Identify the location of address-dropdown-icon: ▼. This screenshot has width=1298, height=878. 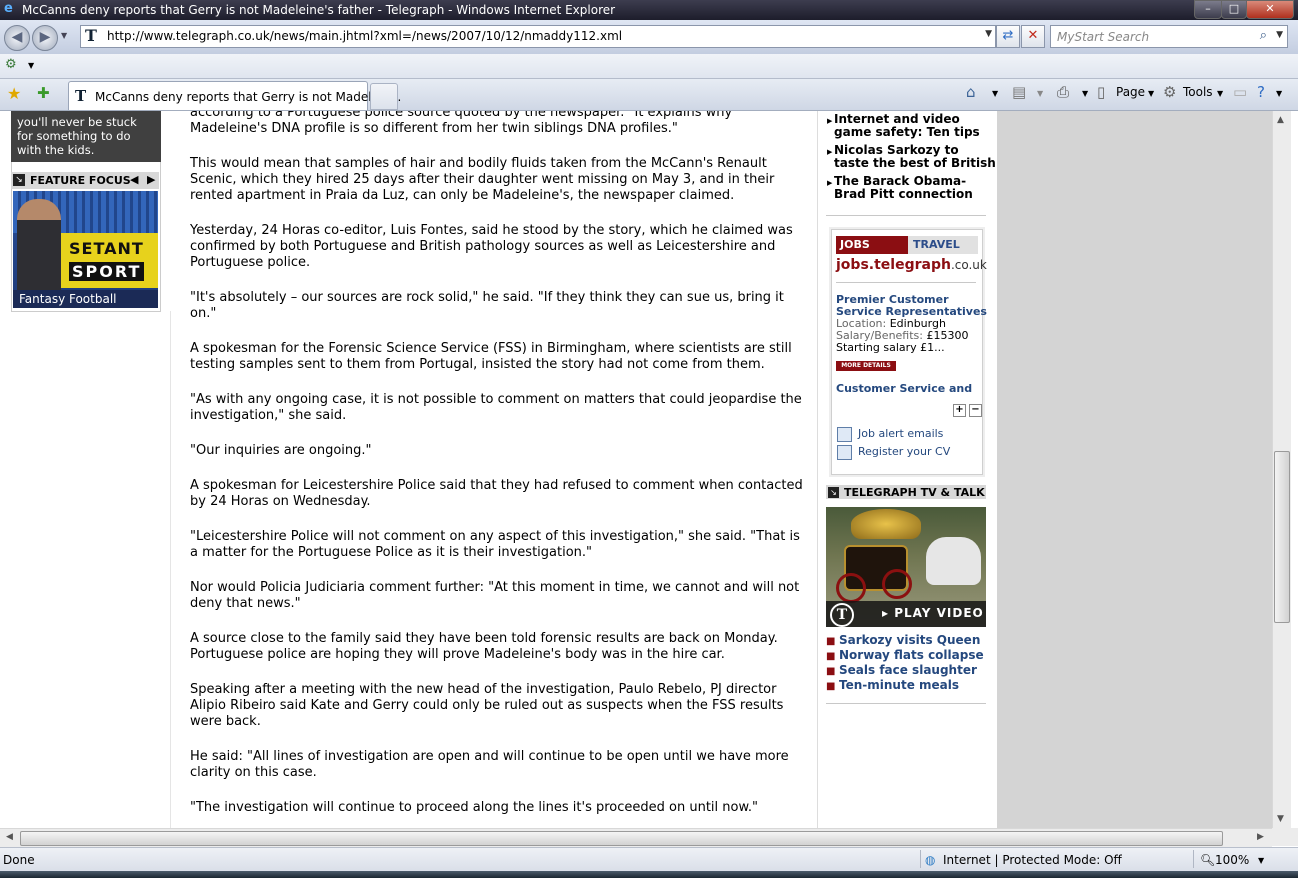
(988, 34).